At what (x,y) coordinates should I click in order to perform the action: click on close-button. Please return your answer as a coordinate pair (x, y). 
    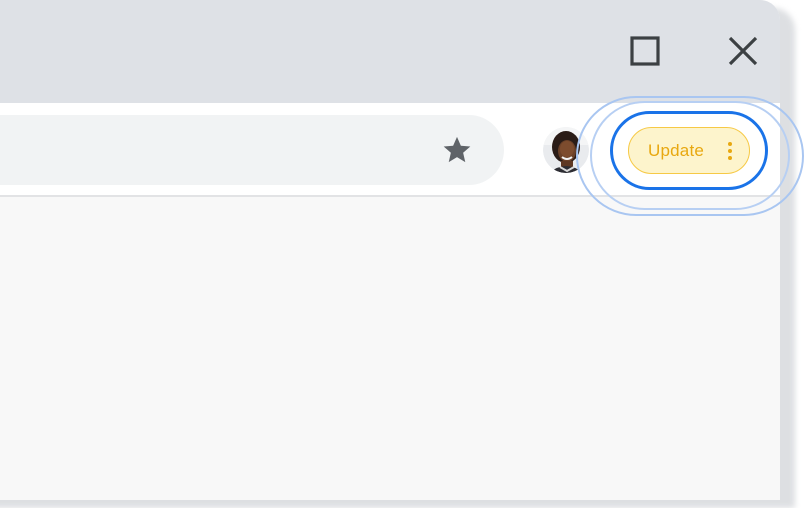
    Looking at the image, I should click on (743, 51).